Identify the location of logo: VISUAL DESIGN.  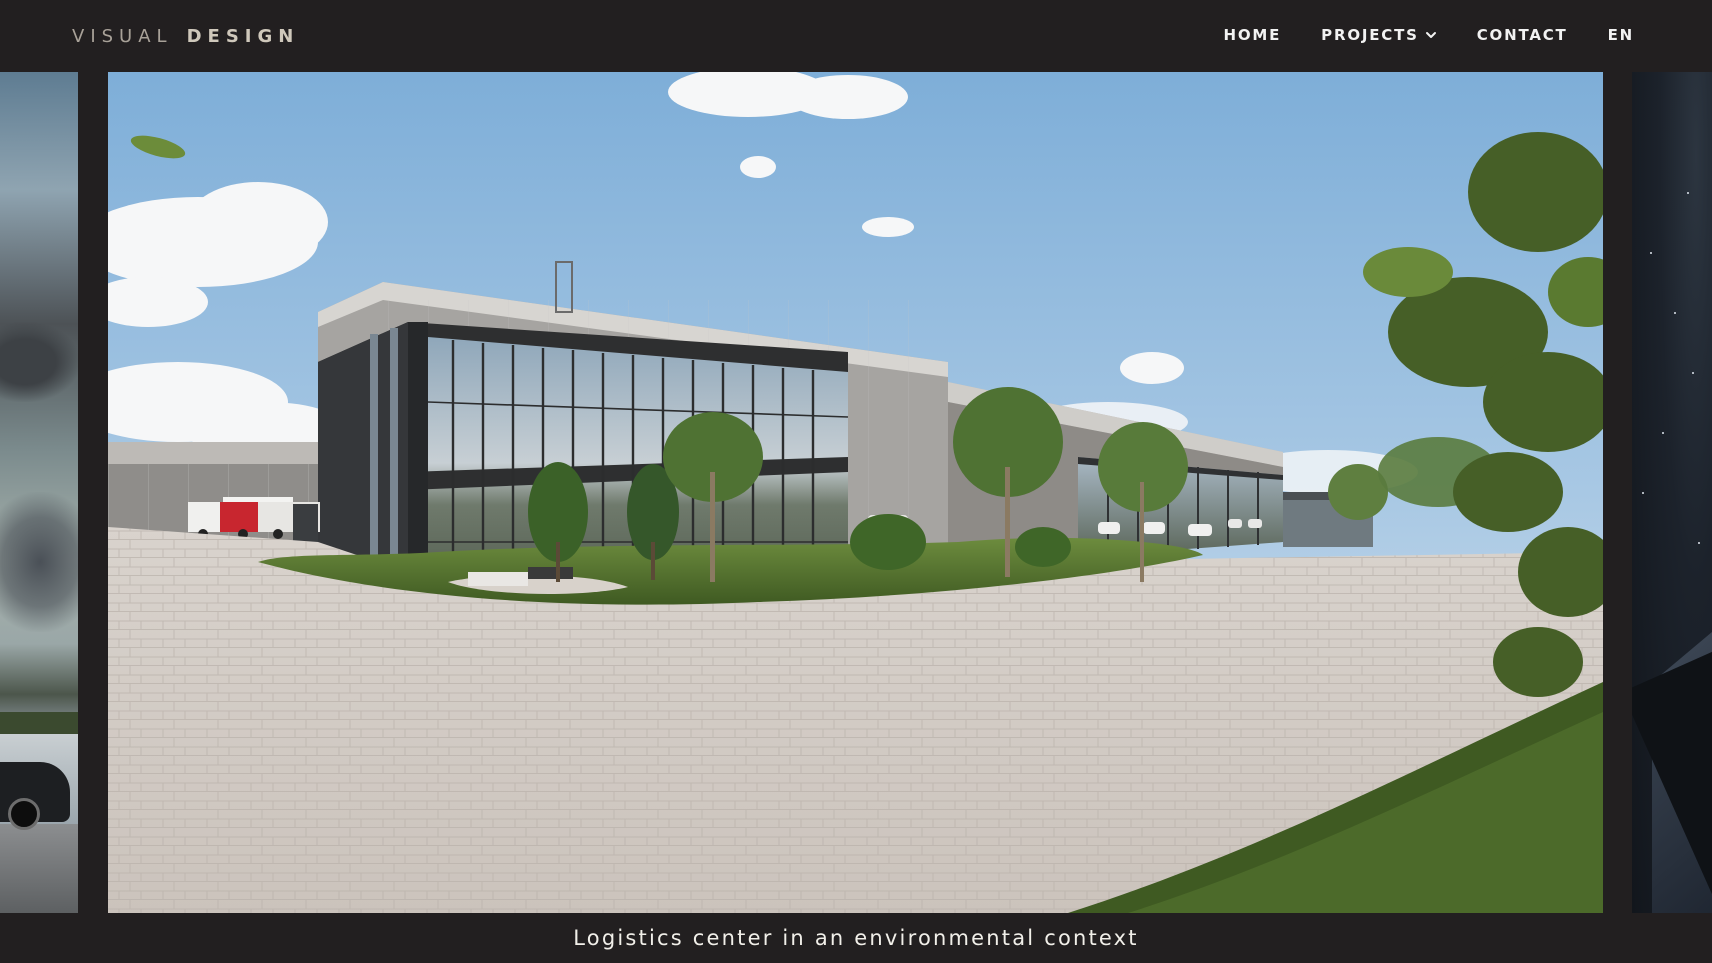
(185, 36).